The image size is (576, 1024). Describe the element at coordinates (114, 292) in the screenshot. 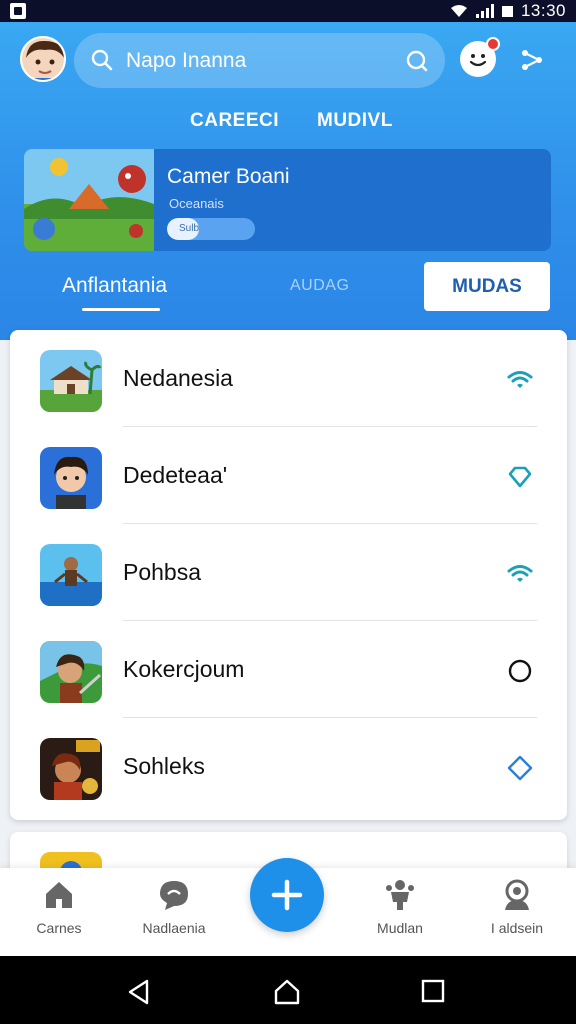

I see `tab-anflantania: Anflantania` at that location.